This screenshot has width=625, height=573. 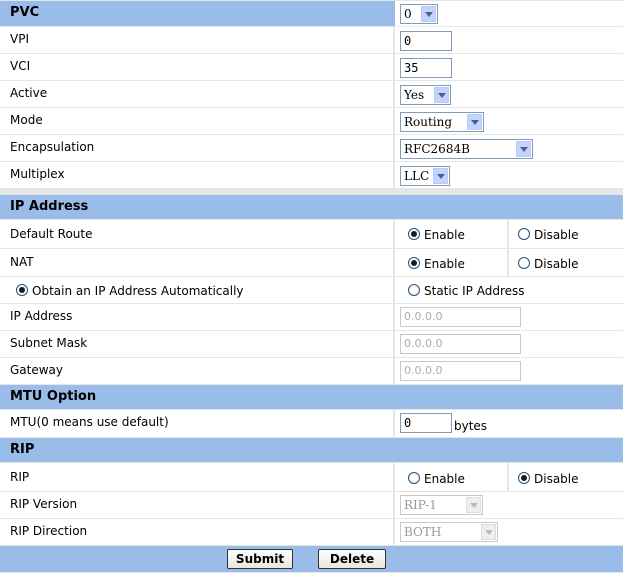 I want to click on rip-version-row: RIP Version RIP-1, so click(x=311, y=505).